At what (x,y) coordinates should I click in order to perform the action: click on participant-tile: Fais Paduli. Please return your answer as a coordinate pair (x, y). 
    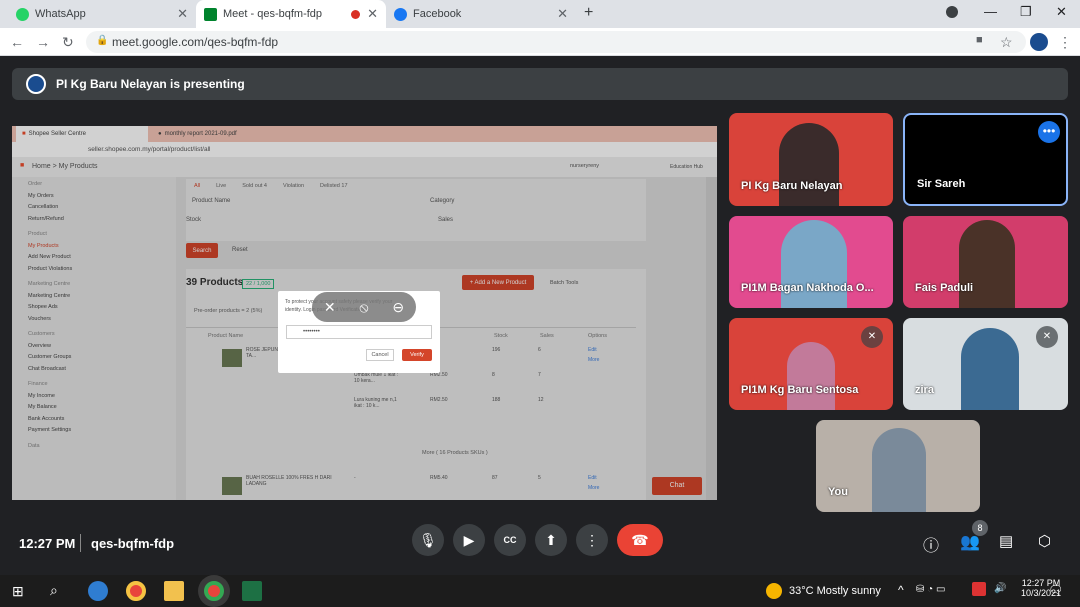
    Looking at the image, I should click on (985, 262).